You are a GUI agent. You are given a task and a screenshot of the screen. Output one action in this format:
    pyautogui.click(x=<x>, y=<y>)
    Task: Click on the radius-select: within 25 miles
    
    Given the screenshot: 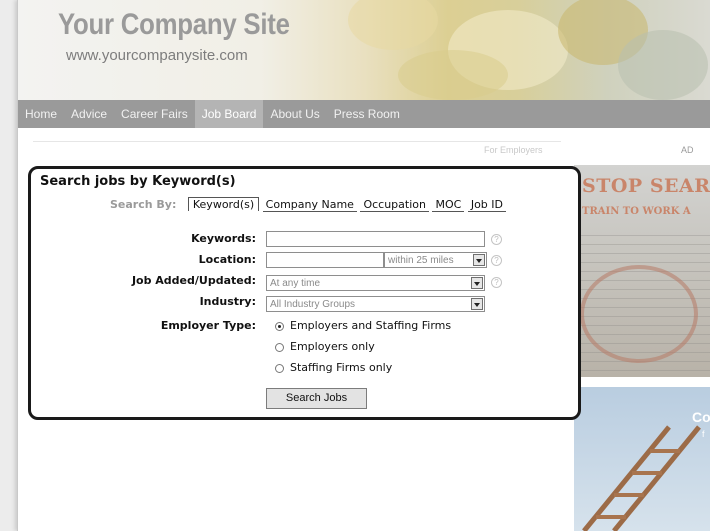 What is the action you would take?
    pyautogui.click(x=435, y=260)
    